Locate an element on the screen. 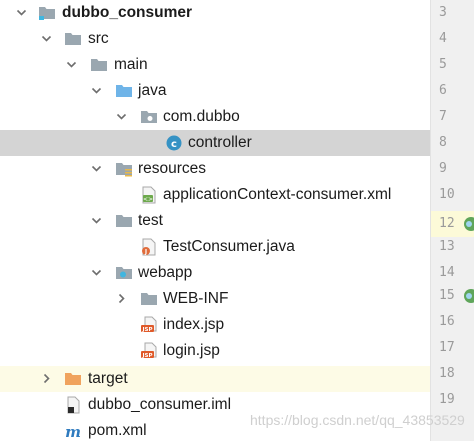  tree-item-label: target is located at coordinates (108, 378).